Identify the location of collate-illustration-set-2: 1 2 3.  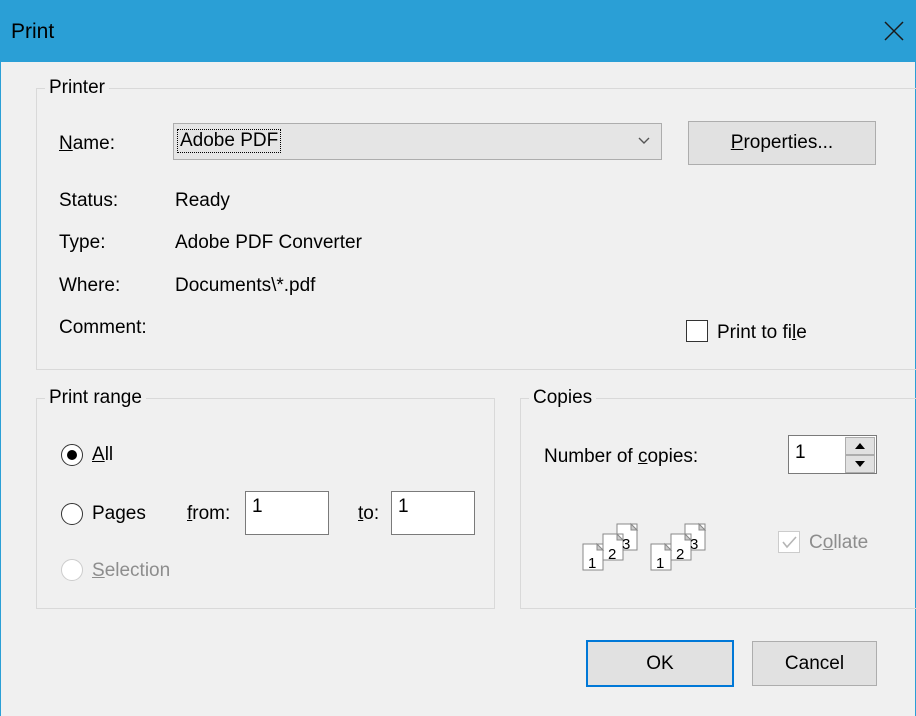
(684, 546).